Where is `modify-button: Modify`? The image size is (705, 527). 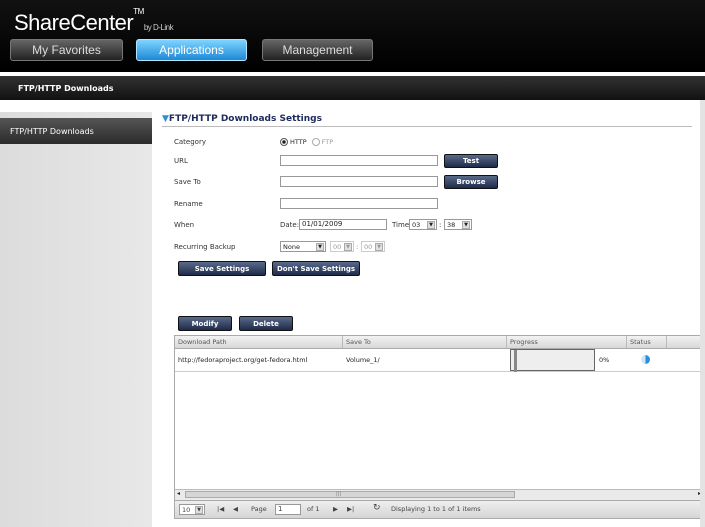
modify-button: Modify is located at coordinates (205, 323).